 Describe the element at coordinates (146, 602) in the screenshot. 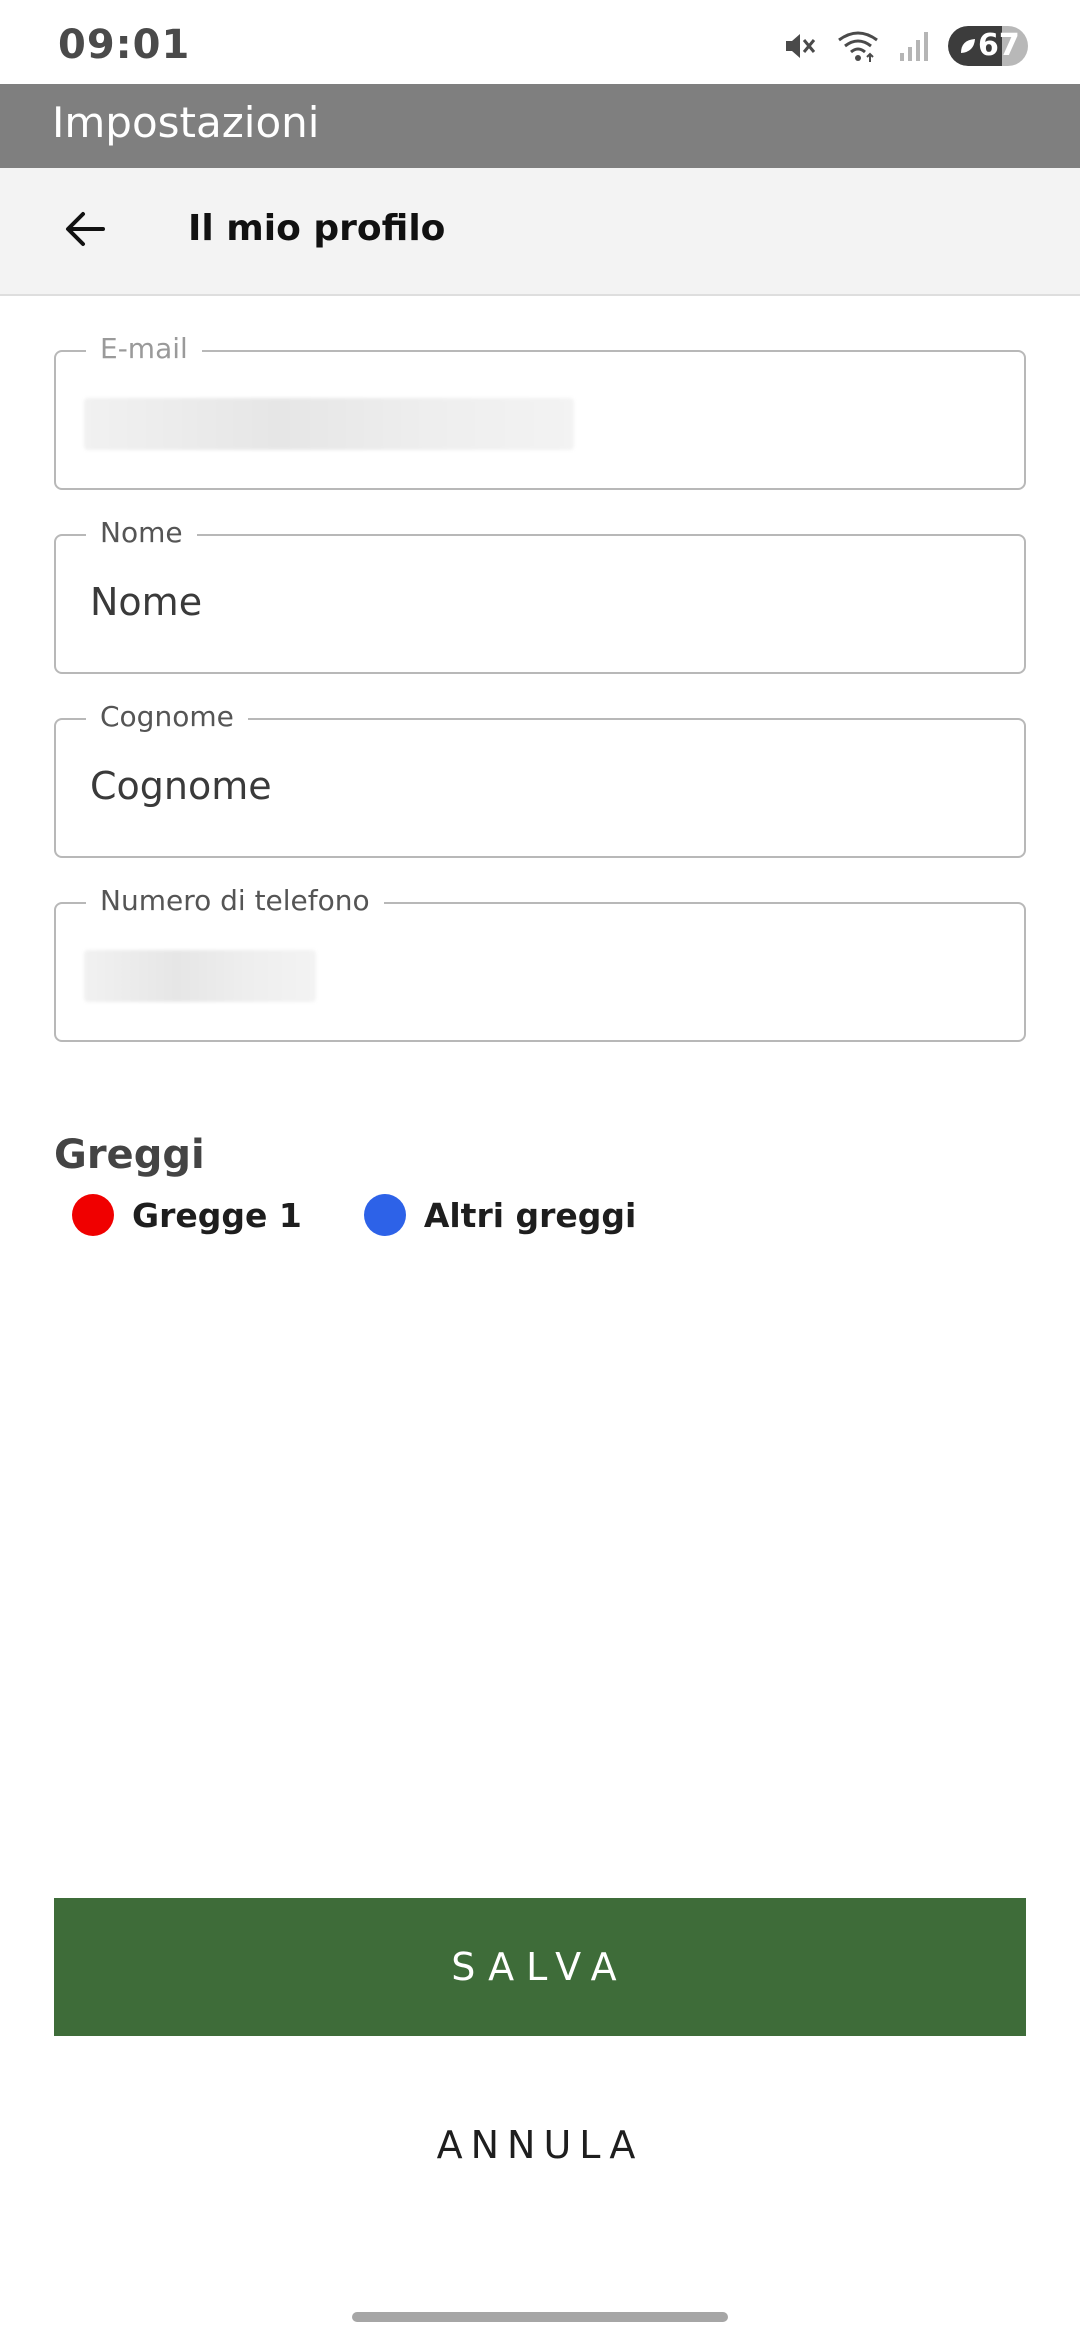

I see `nome-value: Nome` at that location.